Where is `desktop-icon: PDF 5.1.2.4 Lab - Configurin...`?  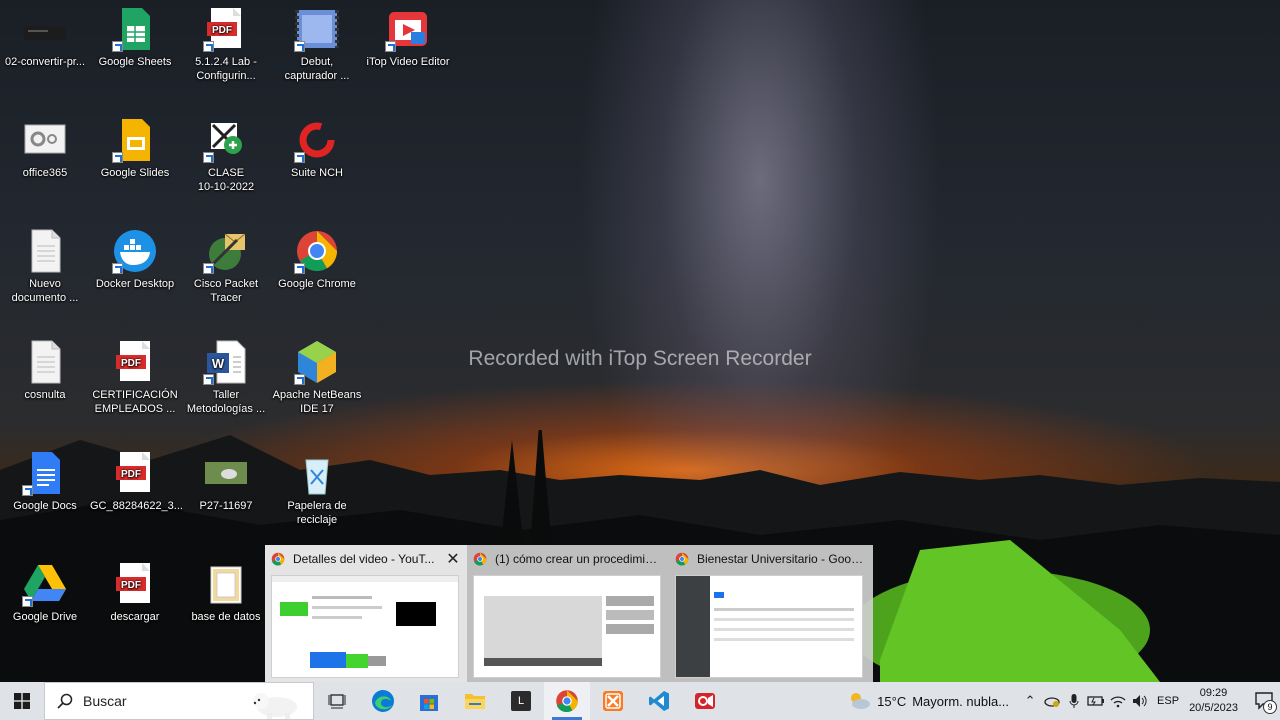 desktop-icon: PDF 5.1.2.4 Lab - Configurin... is located at coordinates (226, 44).